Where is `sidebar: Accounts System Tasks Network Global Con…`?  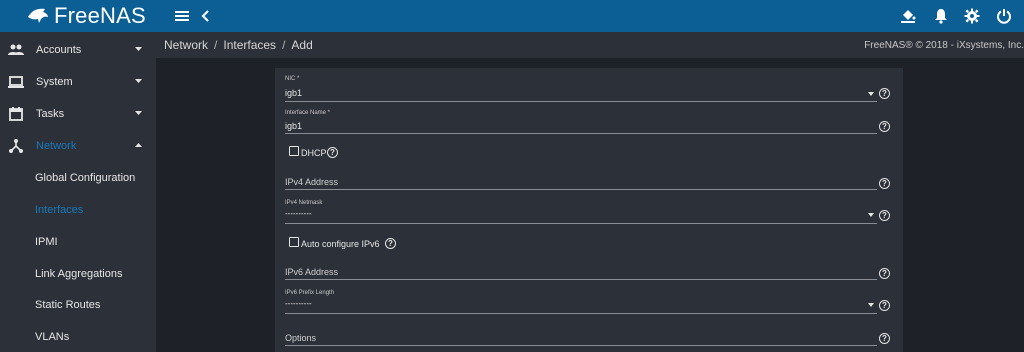
sidebar: Accounts System Tasks Network Global Con… is located at coordinates (78, 192).